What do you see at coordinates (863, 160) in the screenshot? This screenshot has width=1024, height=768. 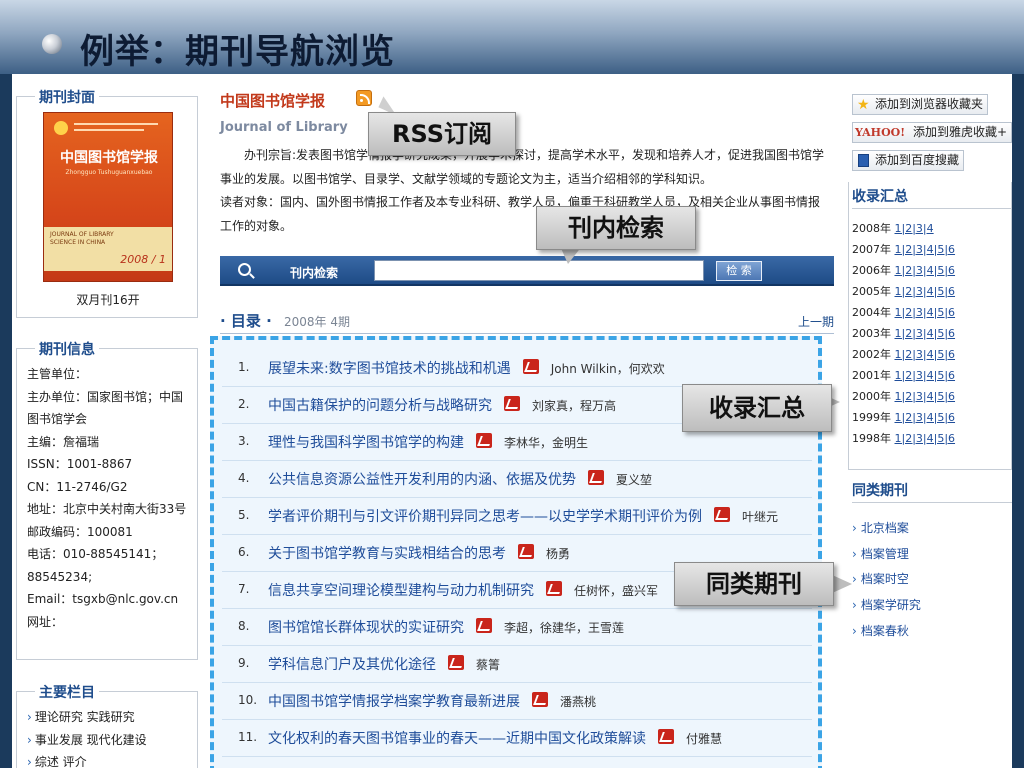 I see `bookmark-icon` at bounding box center [863, 160].